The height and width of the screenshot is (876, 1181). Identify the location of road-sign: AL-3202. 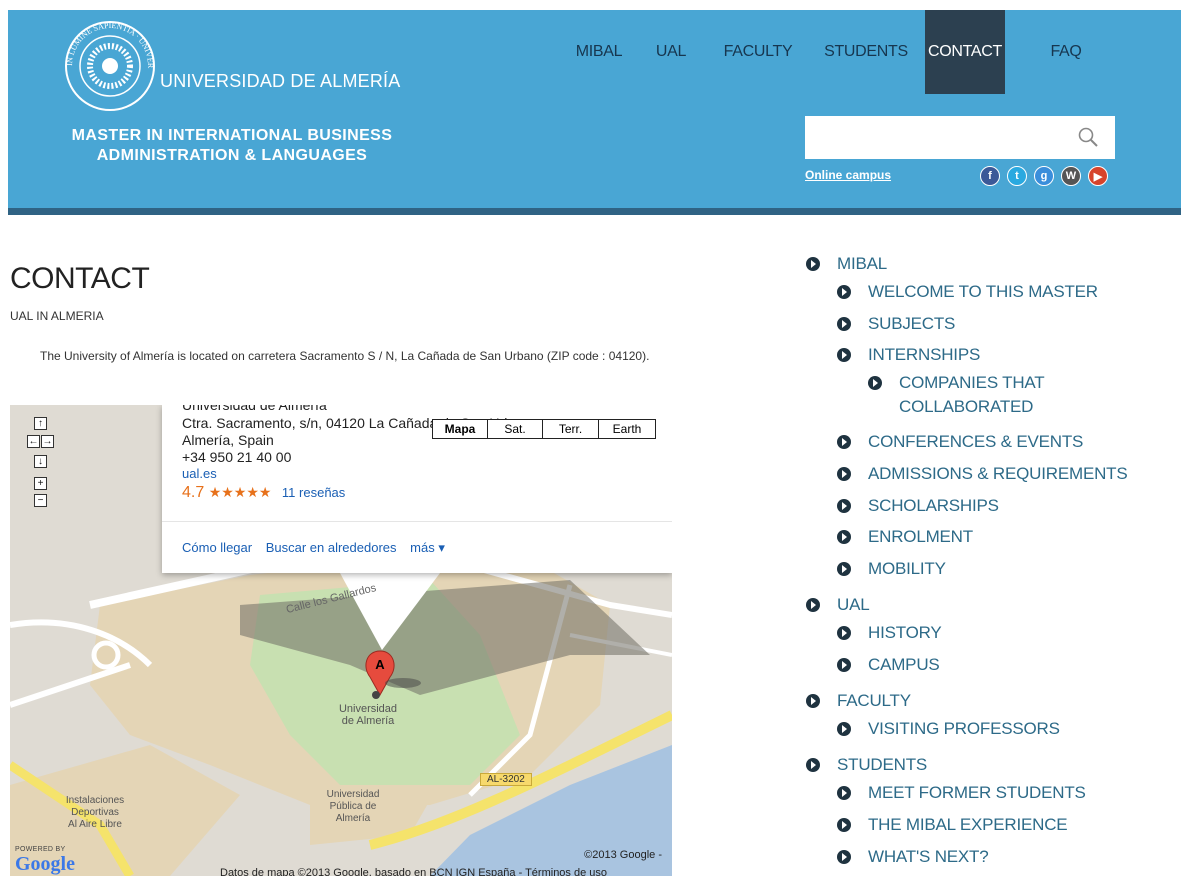
(506, 779).